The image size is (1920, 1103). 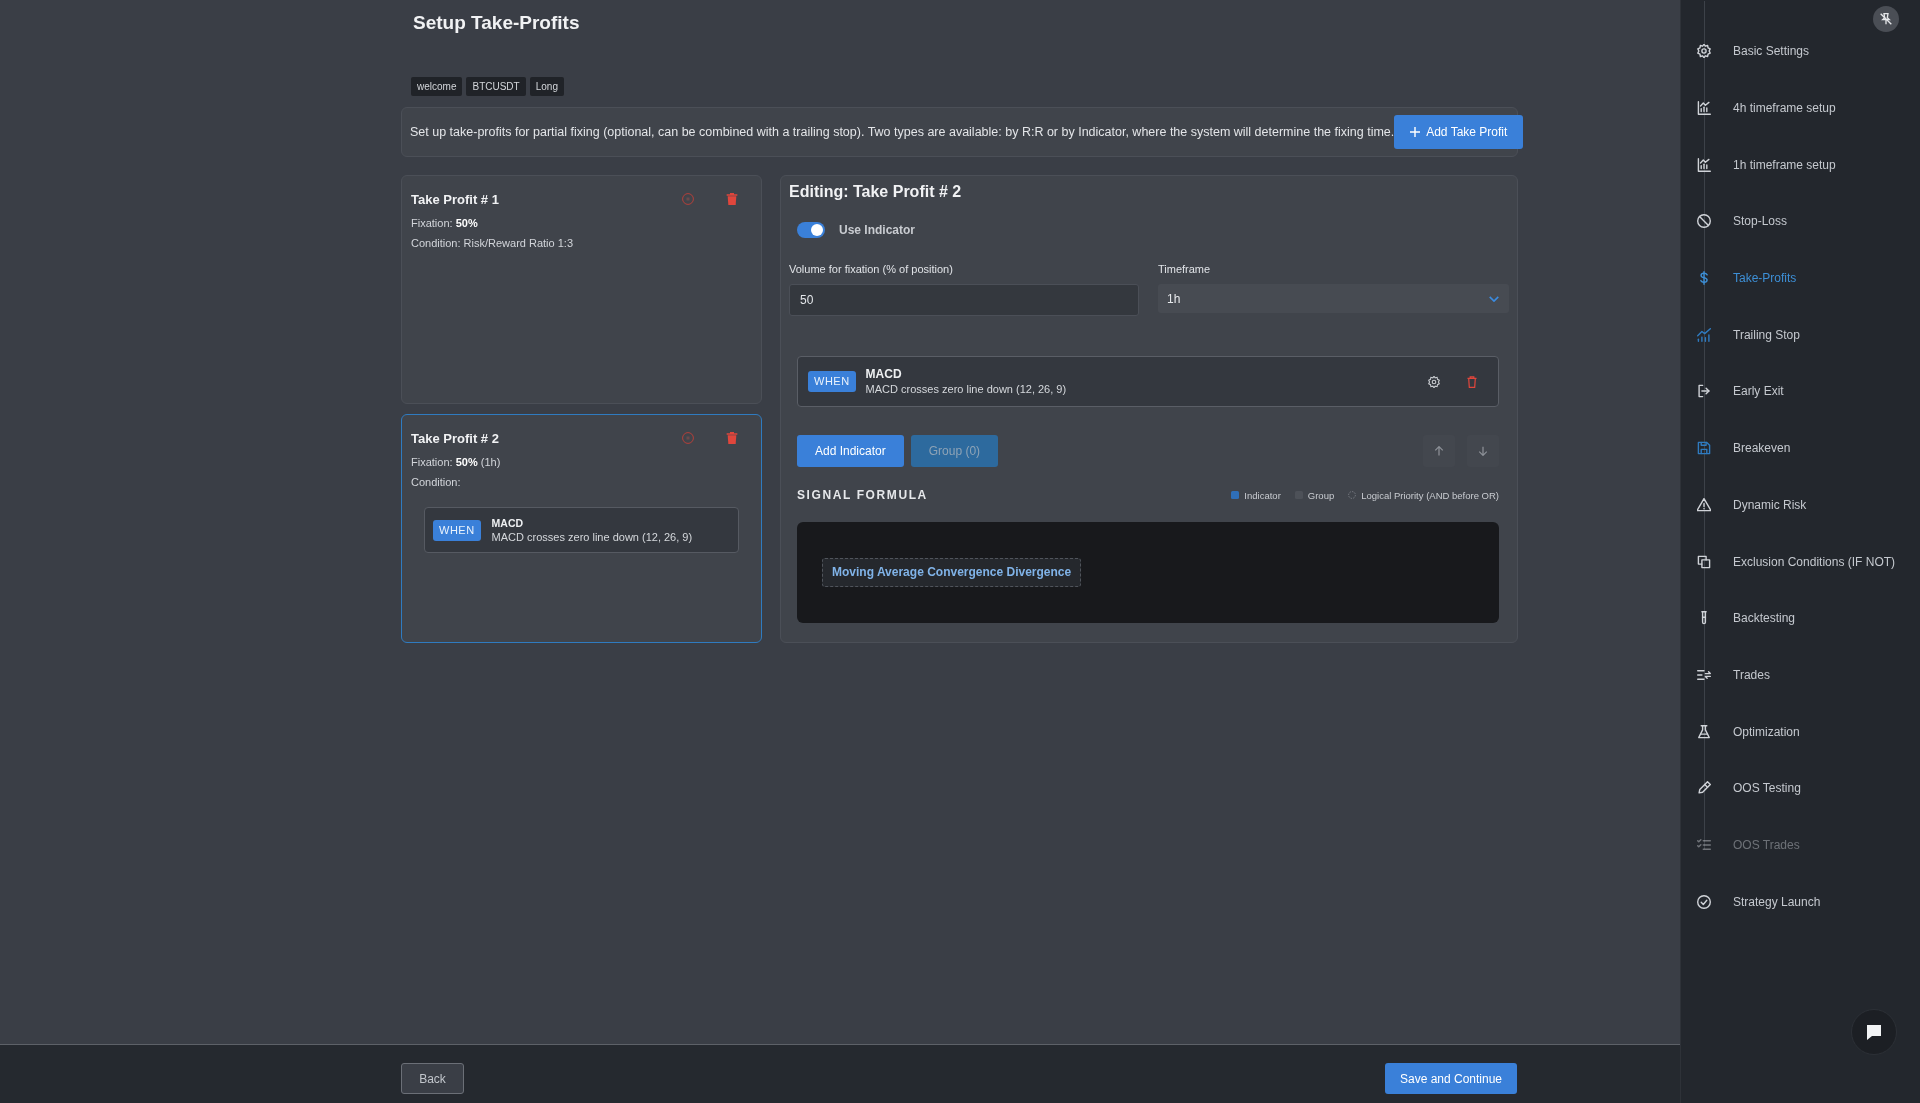 What do you see at coordinates (436, 482) in the screenshot?
I see `condition-text: Condition:` at bounding box center [436, 482].